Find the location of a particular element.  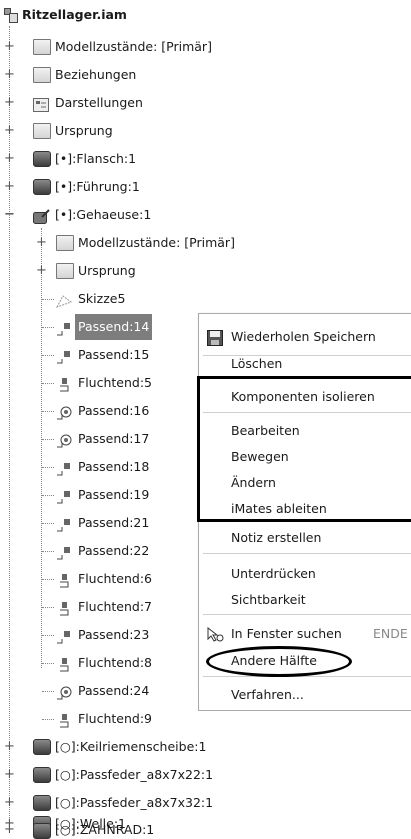

child-fluchtend-5: Fluchtend:5 is located at coordinates (100, 383).